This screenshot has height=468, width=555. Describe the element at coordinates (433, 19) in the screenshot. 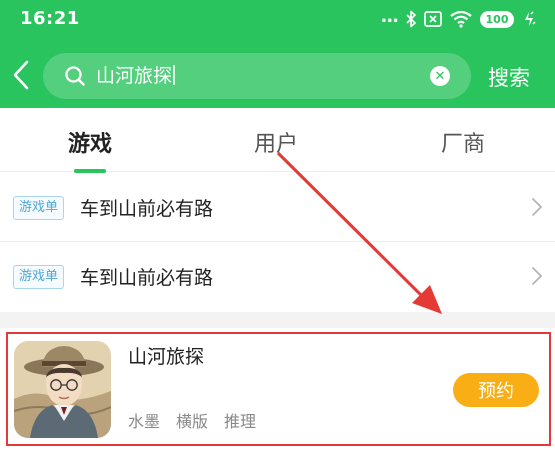

I see `sim-icon` at that location.